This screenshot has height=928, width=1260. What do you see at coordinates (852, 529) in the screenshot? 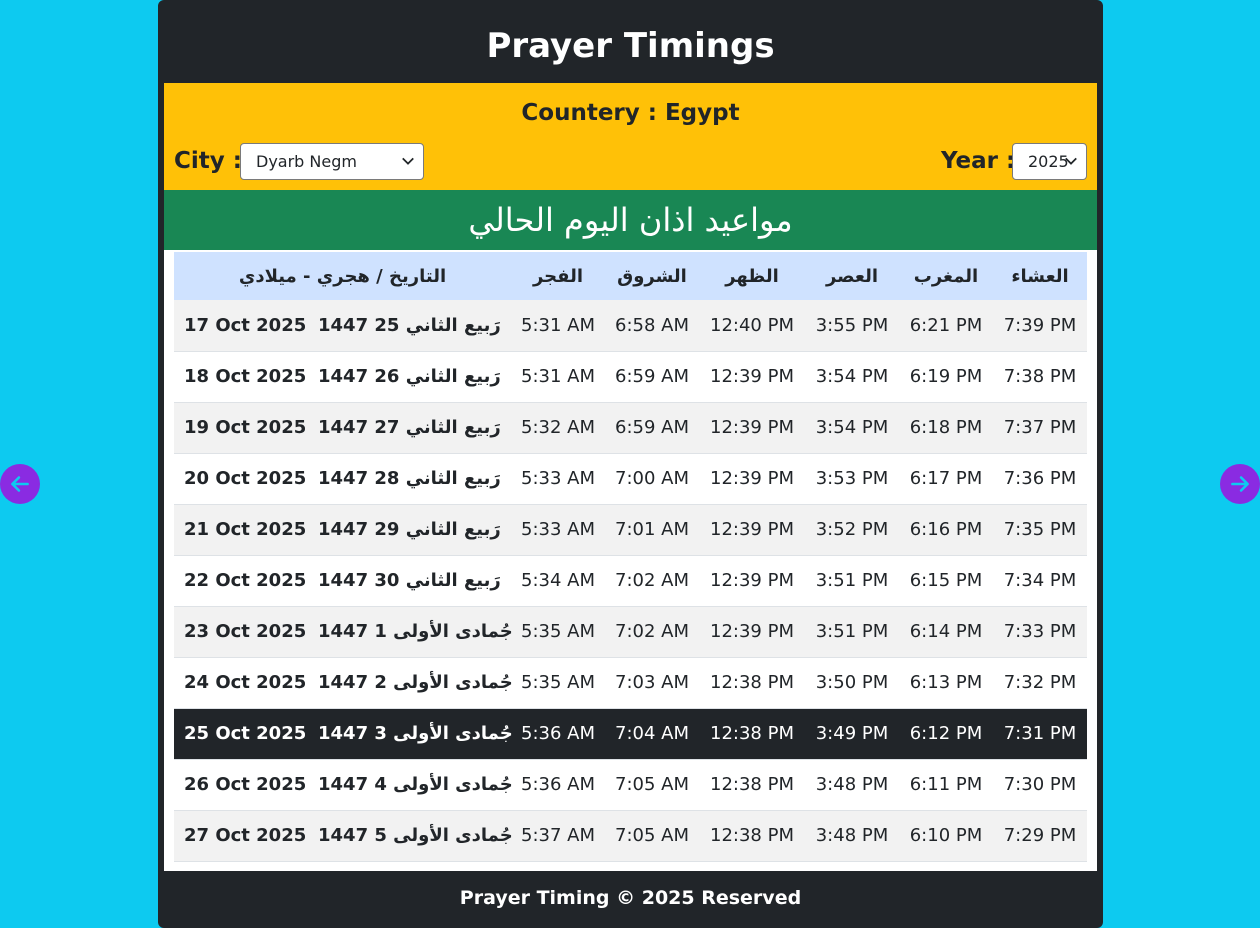
I see `asr-time: 3:52 PM` at bounding box center [852, 529].